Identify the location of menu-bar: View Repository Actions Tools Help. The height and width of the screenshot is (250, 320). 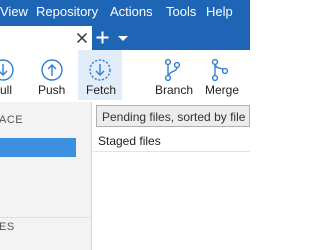
(125, 12).